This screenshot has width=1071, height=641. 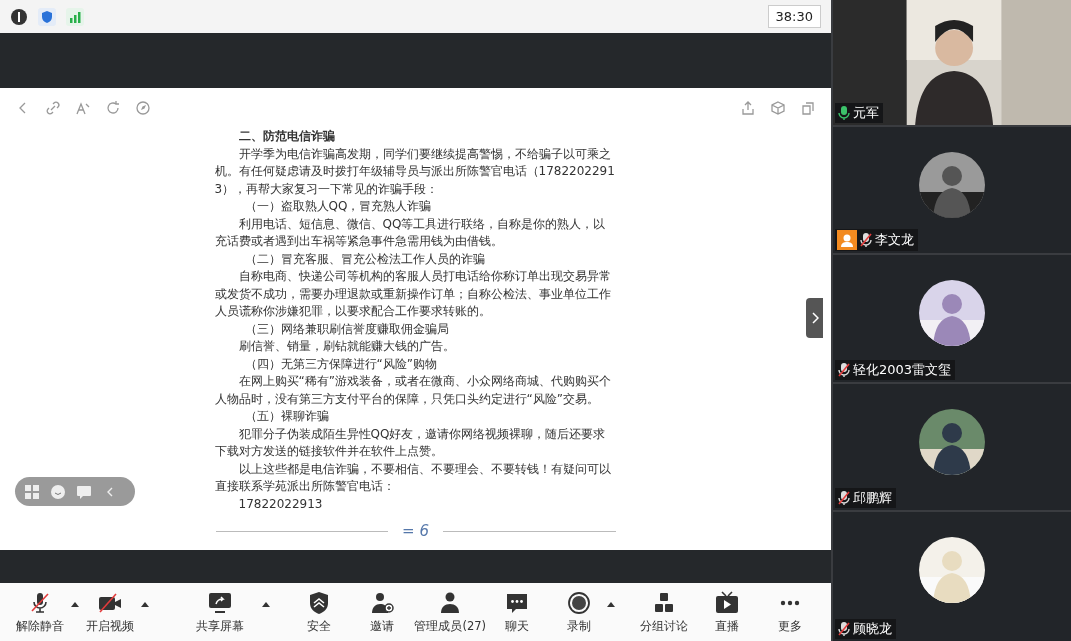 I want to click on link-icon, so click(x=53, y=108).